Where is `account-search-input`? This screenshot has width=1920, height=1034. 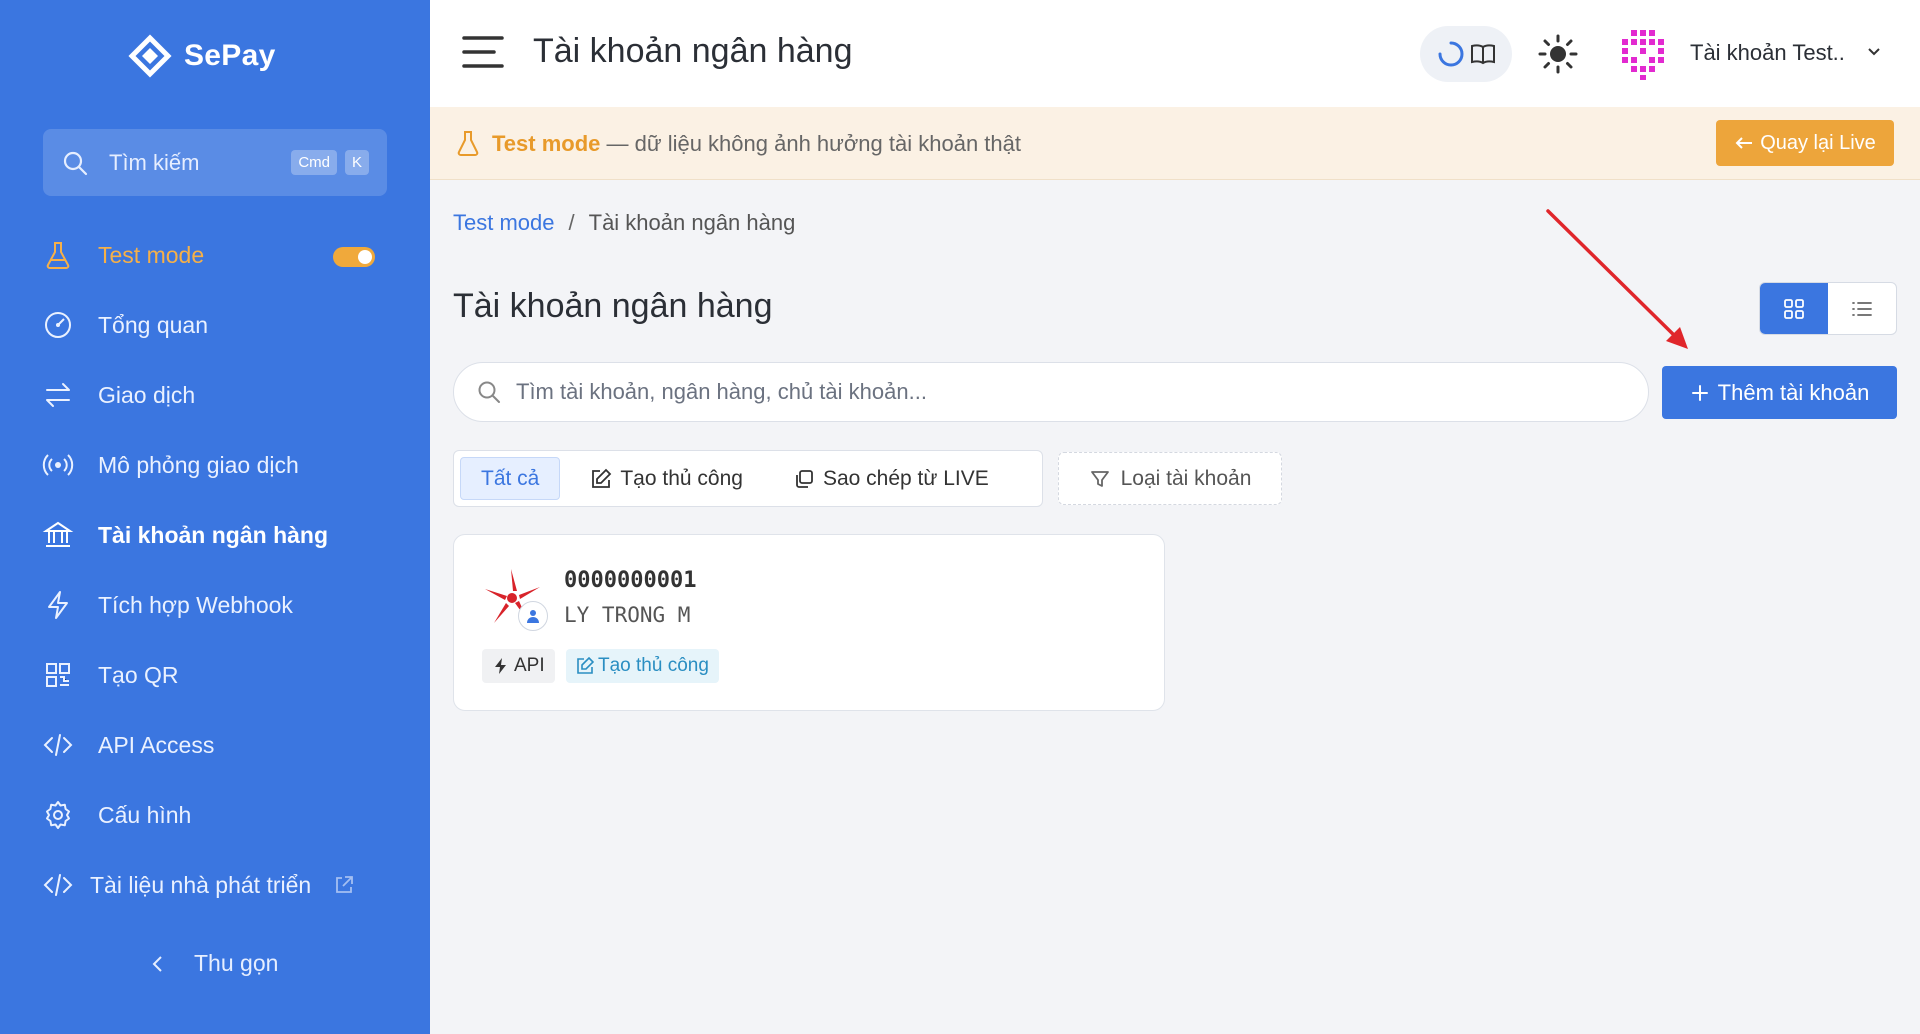
account-search-input is located at coordinates (1071, 392).